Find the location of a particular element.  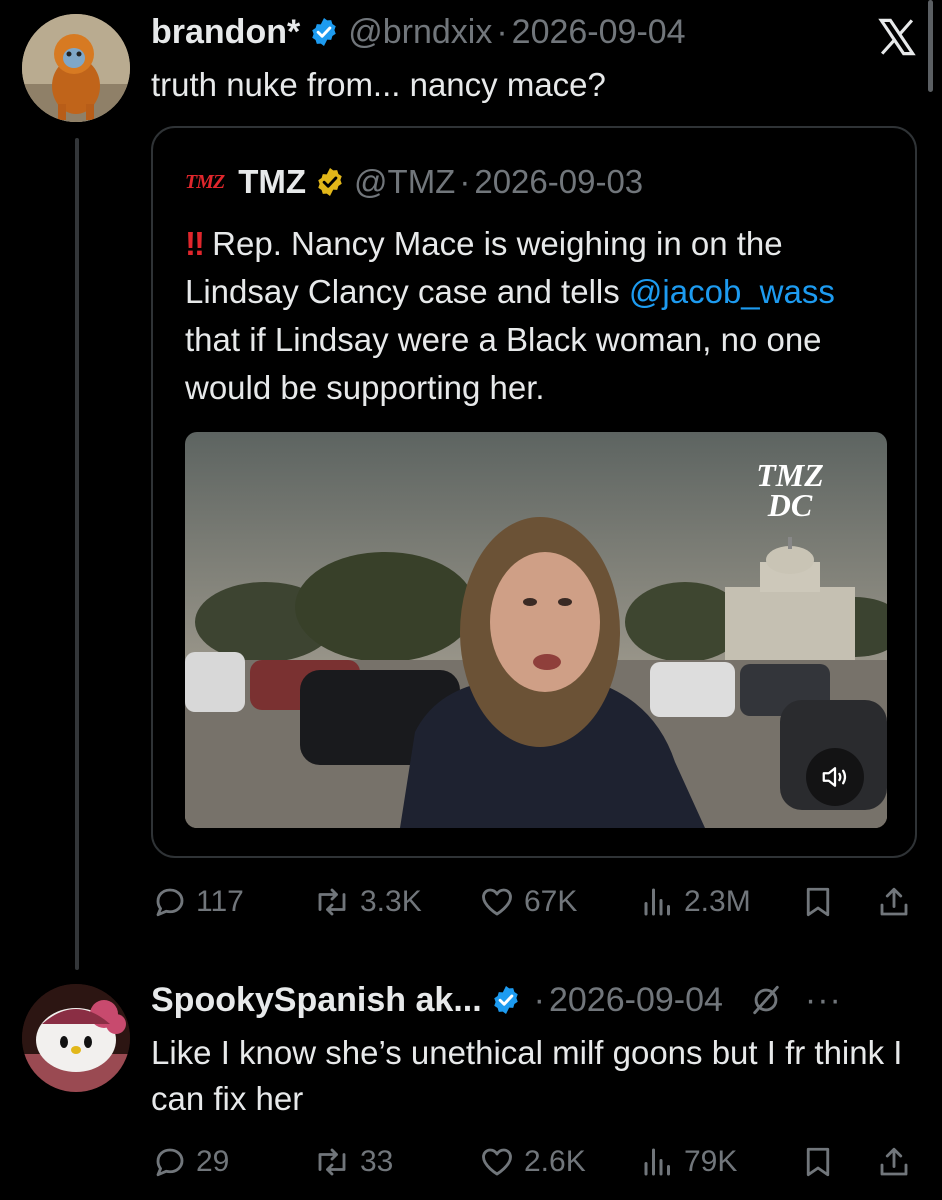

tmz-logo-icon: TMZ is located at coordinates (205, 182).